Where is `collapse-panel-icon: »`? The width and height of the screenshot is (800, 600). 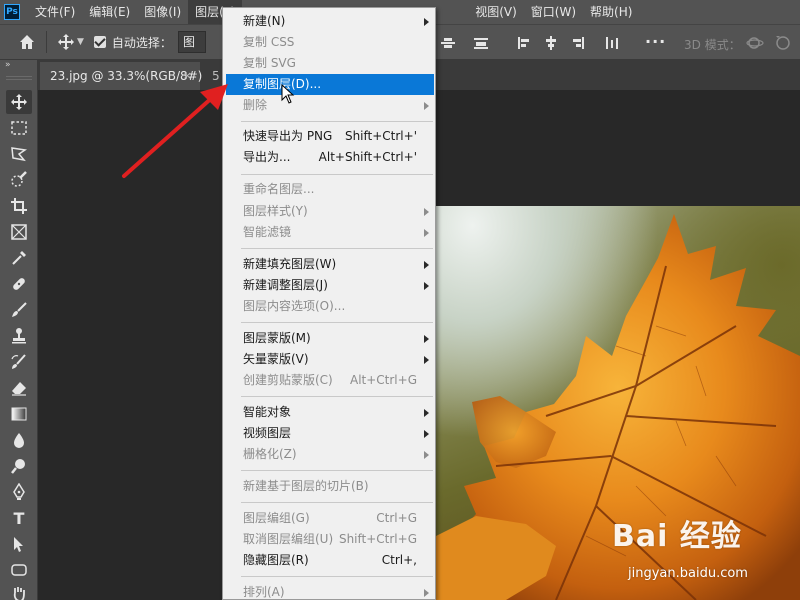 collapse-panel-icon: » is located at coordinates (7, 65).